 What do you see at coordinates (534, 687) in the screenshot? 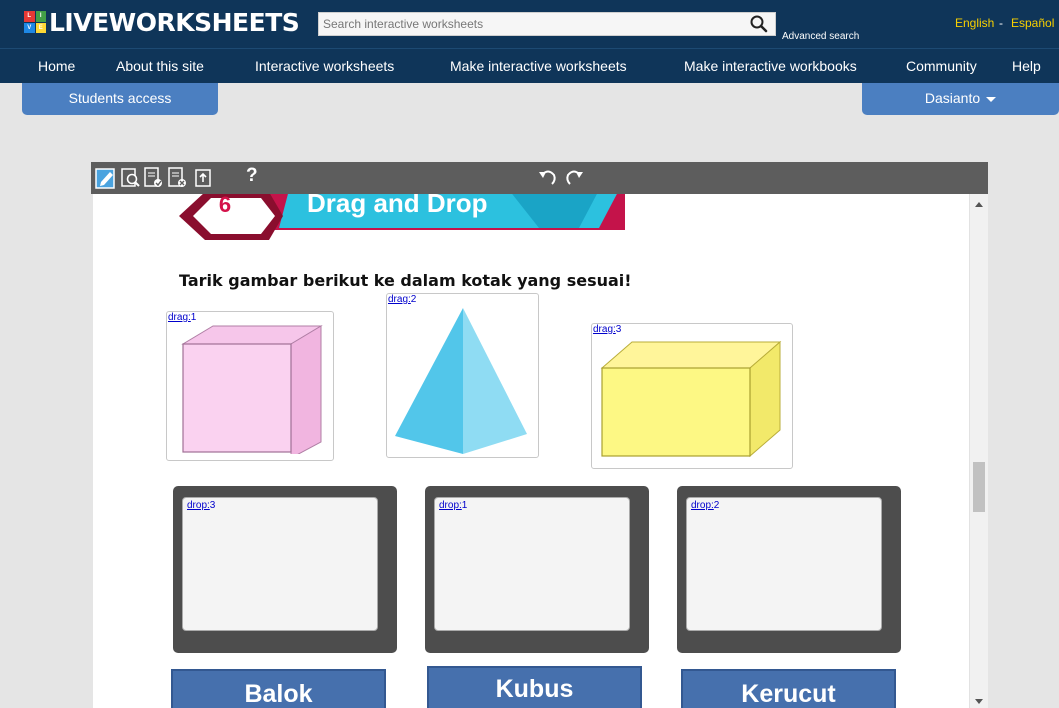
I see `label-kubus: Kubus` at bounding box center [534, 687].